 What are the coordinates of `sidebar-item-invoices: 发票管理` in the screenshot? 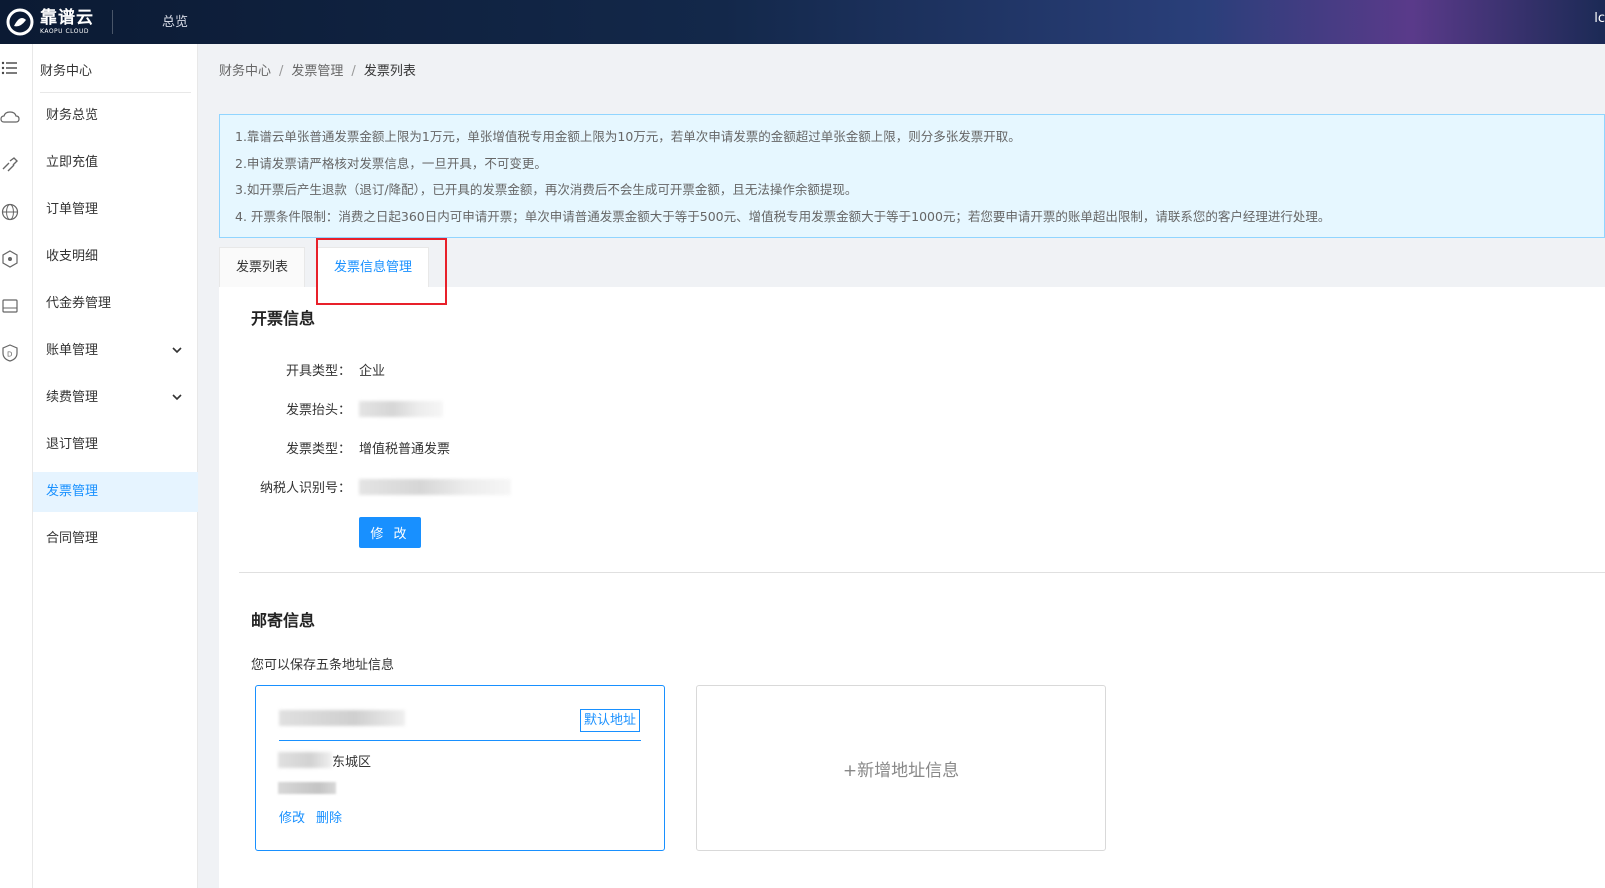 It's located at (115, 492).